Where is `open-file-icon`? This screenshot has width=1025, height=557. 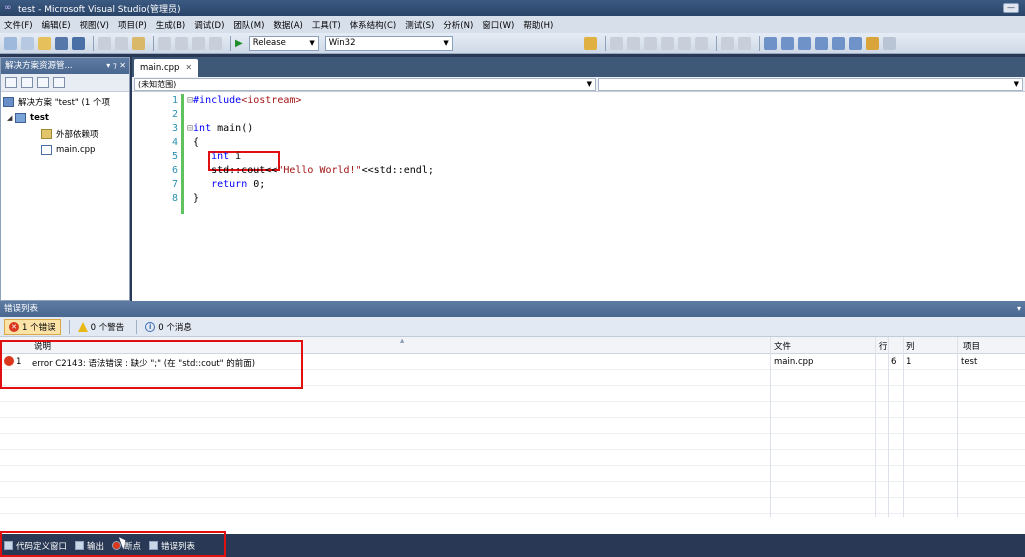
open-file-icon is located at coordinates (44, 43).